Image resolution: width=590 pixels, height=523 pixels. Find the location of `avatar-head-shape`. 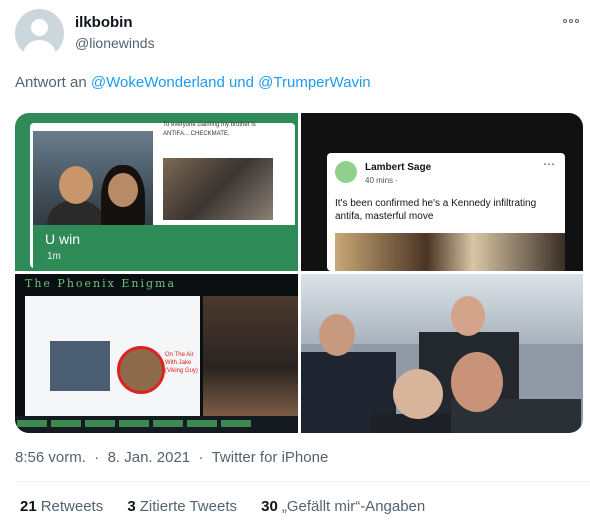

avatar-head-shape is located at coordinates (39, 27).